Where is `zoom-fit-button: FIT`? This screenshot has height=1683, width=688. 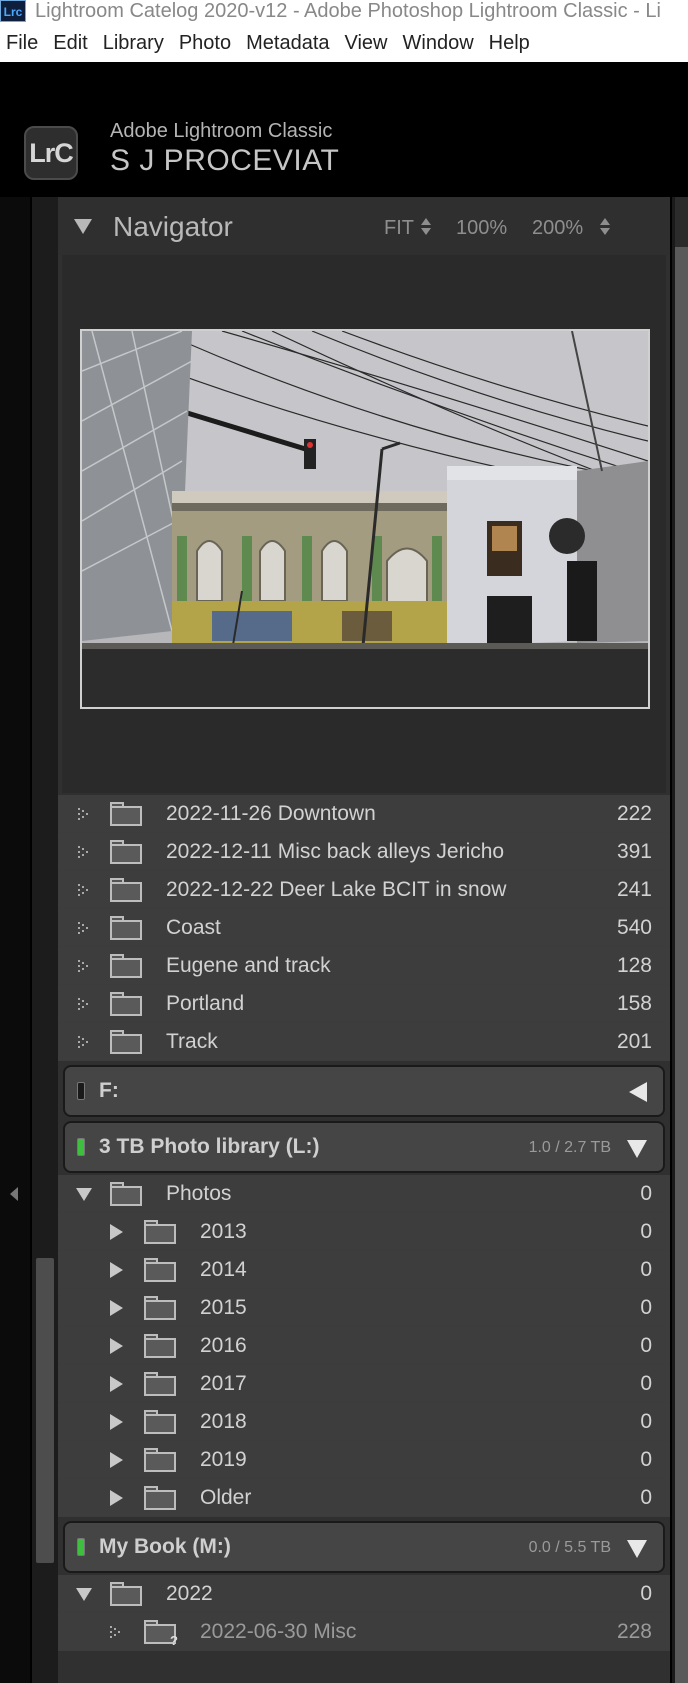
zoom-fit-button: FIT is located at coordinates (399, 228).